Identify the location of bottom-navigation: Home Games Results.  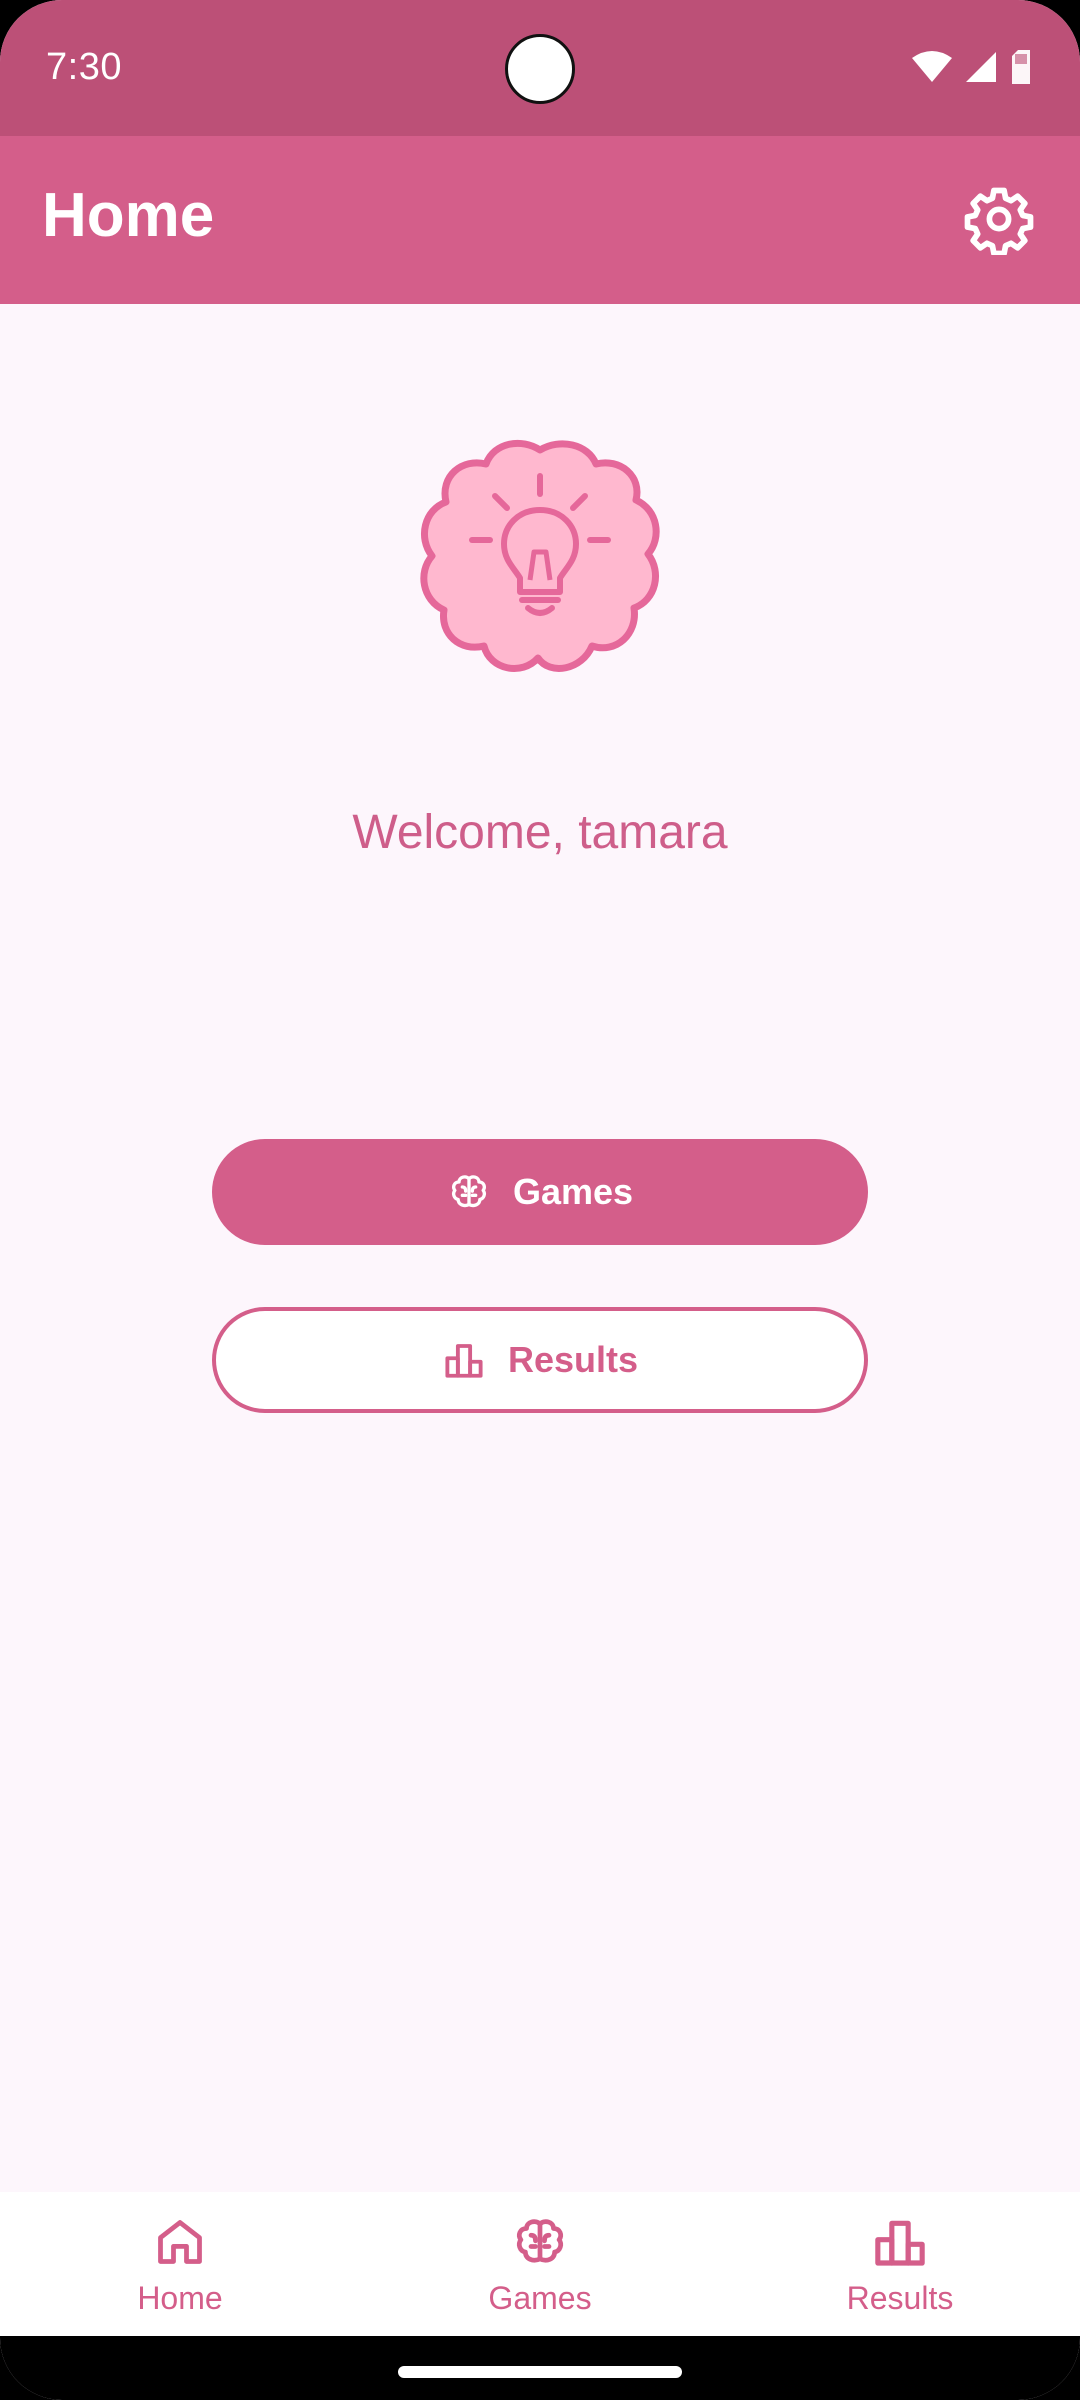
(540, 2264).